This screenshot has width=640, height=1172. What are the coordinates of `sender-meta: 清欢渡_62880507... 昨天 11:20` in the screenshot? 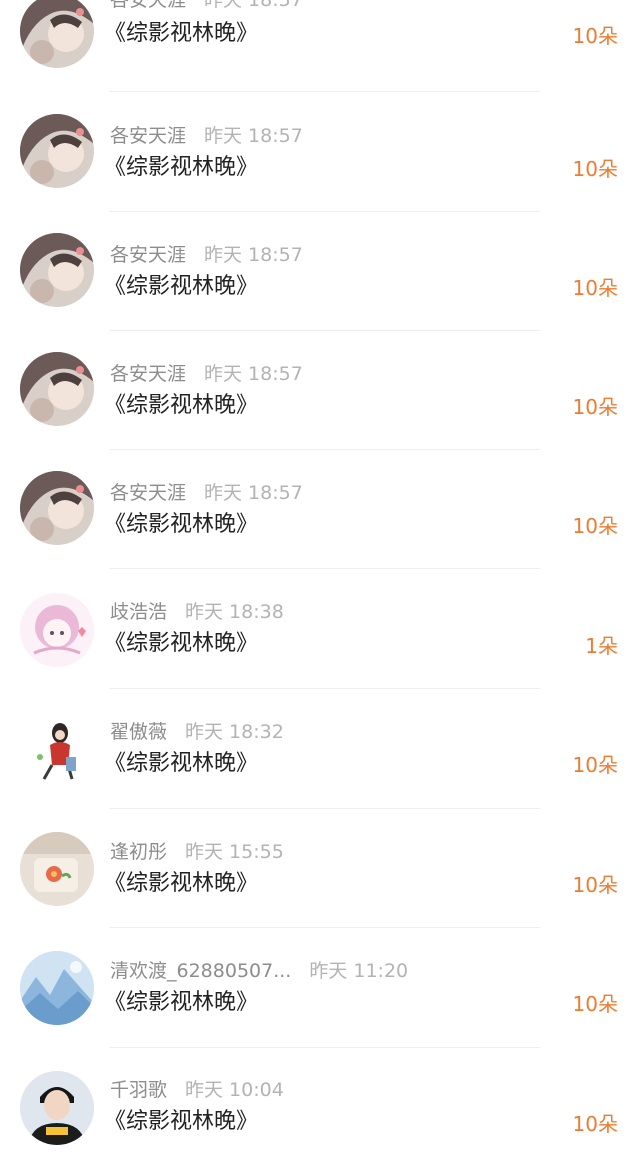 It's located at (259, 971).